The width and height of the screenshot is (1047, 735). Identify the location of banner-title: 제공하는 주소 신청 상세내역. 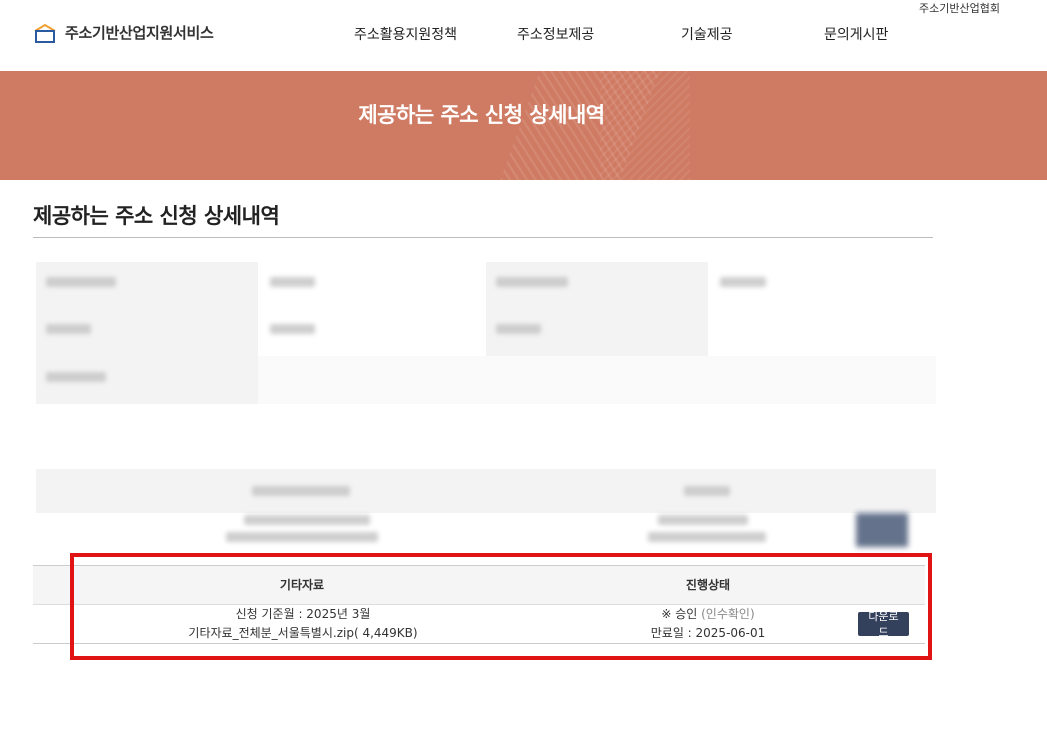
(481, 115).